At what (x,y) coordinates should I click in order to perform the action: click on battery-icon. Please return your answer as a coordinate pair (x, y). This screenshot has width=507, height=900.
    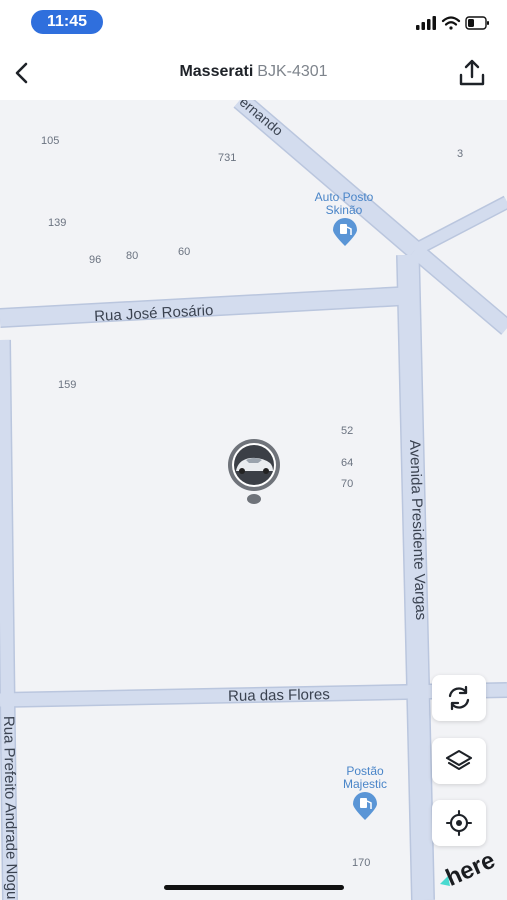
    Looking at the image, I should click on (477, 23).